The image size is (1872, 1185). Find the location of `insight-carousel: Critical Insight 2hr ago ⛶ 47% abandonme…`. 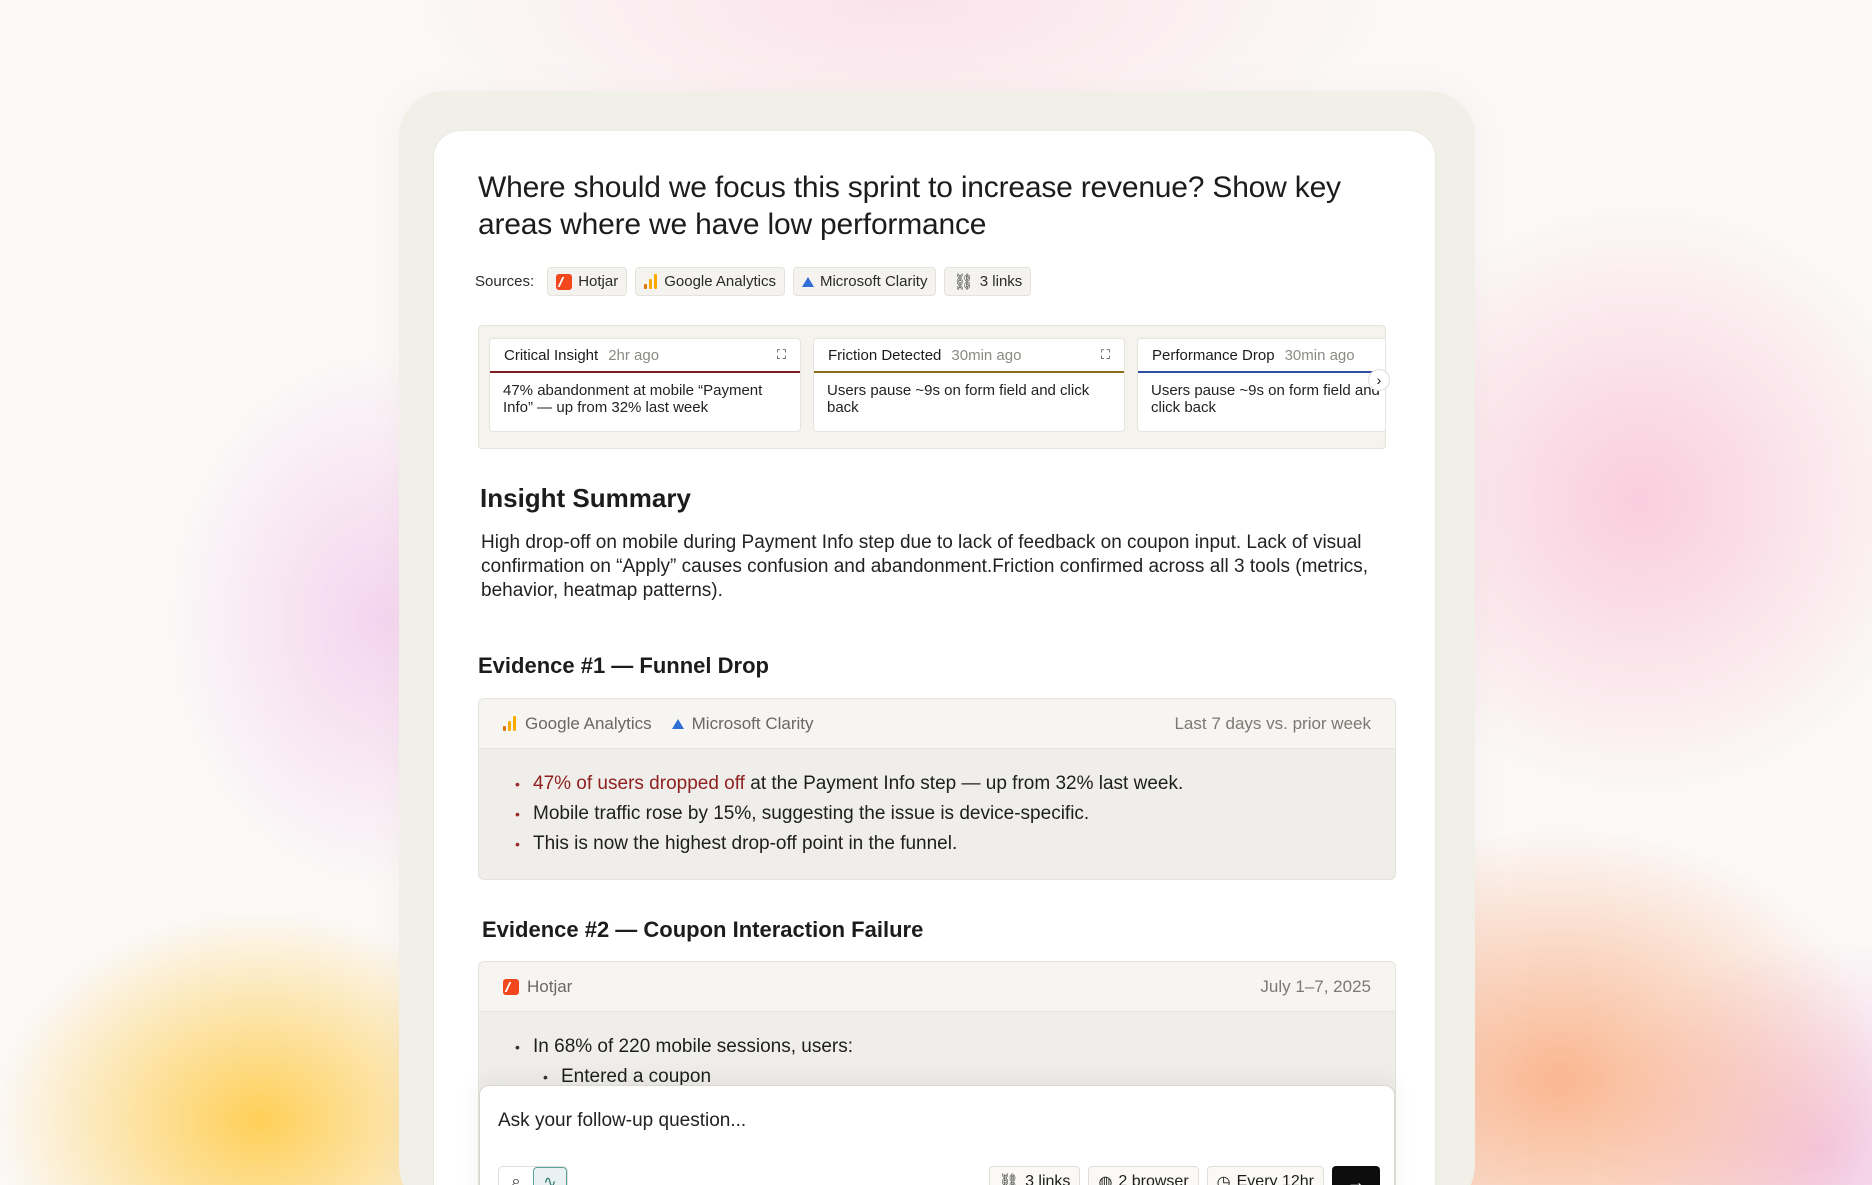

insight-carousel: Critical Insight 2hr ago ⛶ 47% abandonme… is located at coordinates (932, 387).